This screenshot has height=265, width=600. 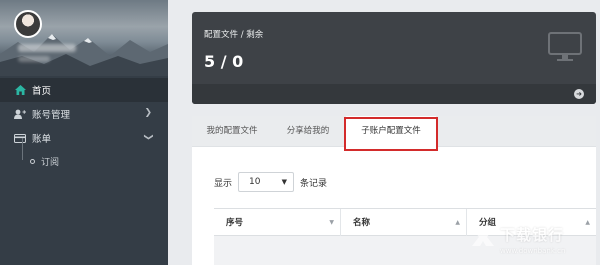 I want to click on watermark-text: 下载银行, so click(x=532, y=235).